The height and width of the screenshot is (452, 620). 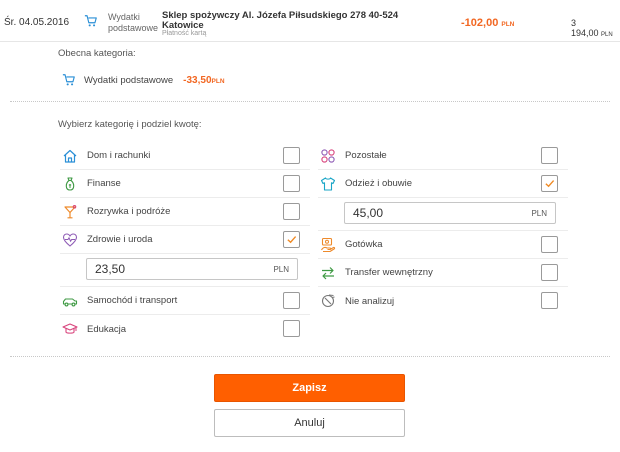 I want to click on category-checkbox-samochod, so click(x=291, y=300).